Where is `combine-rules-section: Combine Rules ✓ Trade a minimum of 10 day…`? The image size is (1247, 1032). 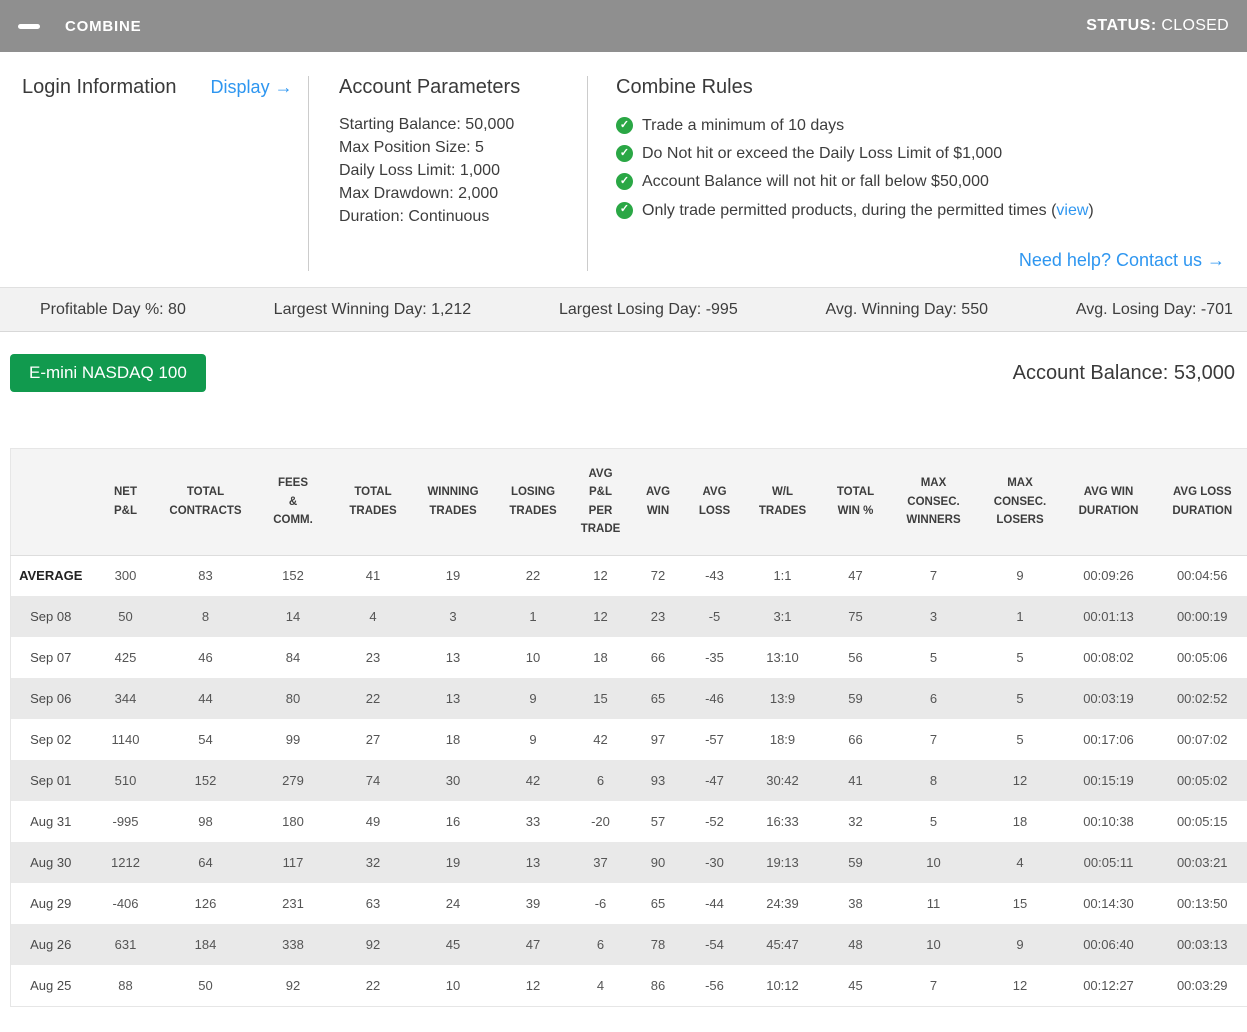
combine-rules-section: Combine Rules ✓ Trade a minimum of 10 day… is located at coordinates (917, 173).